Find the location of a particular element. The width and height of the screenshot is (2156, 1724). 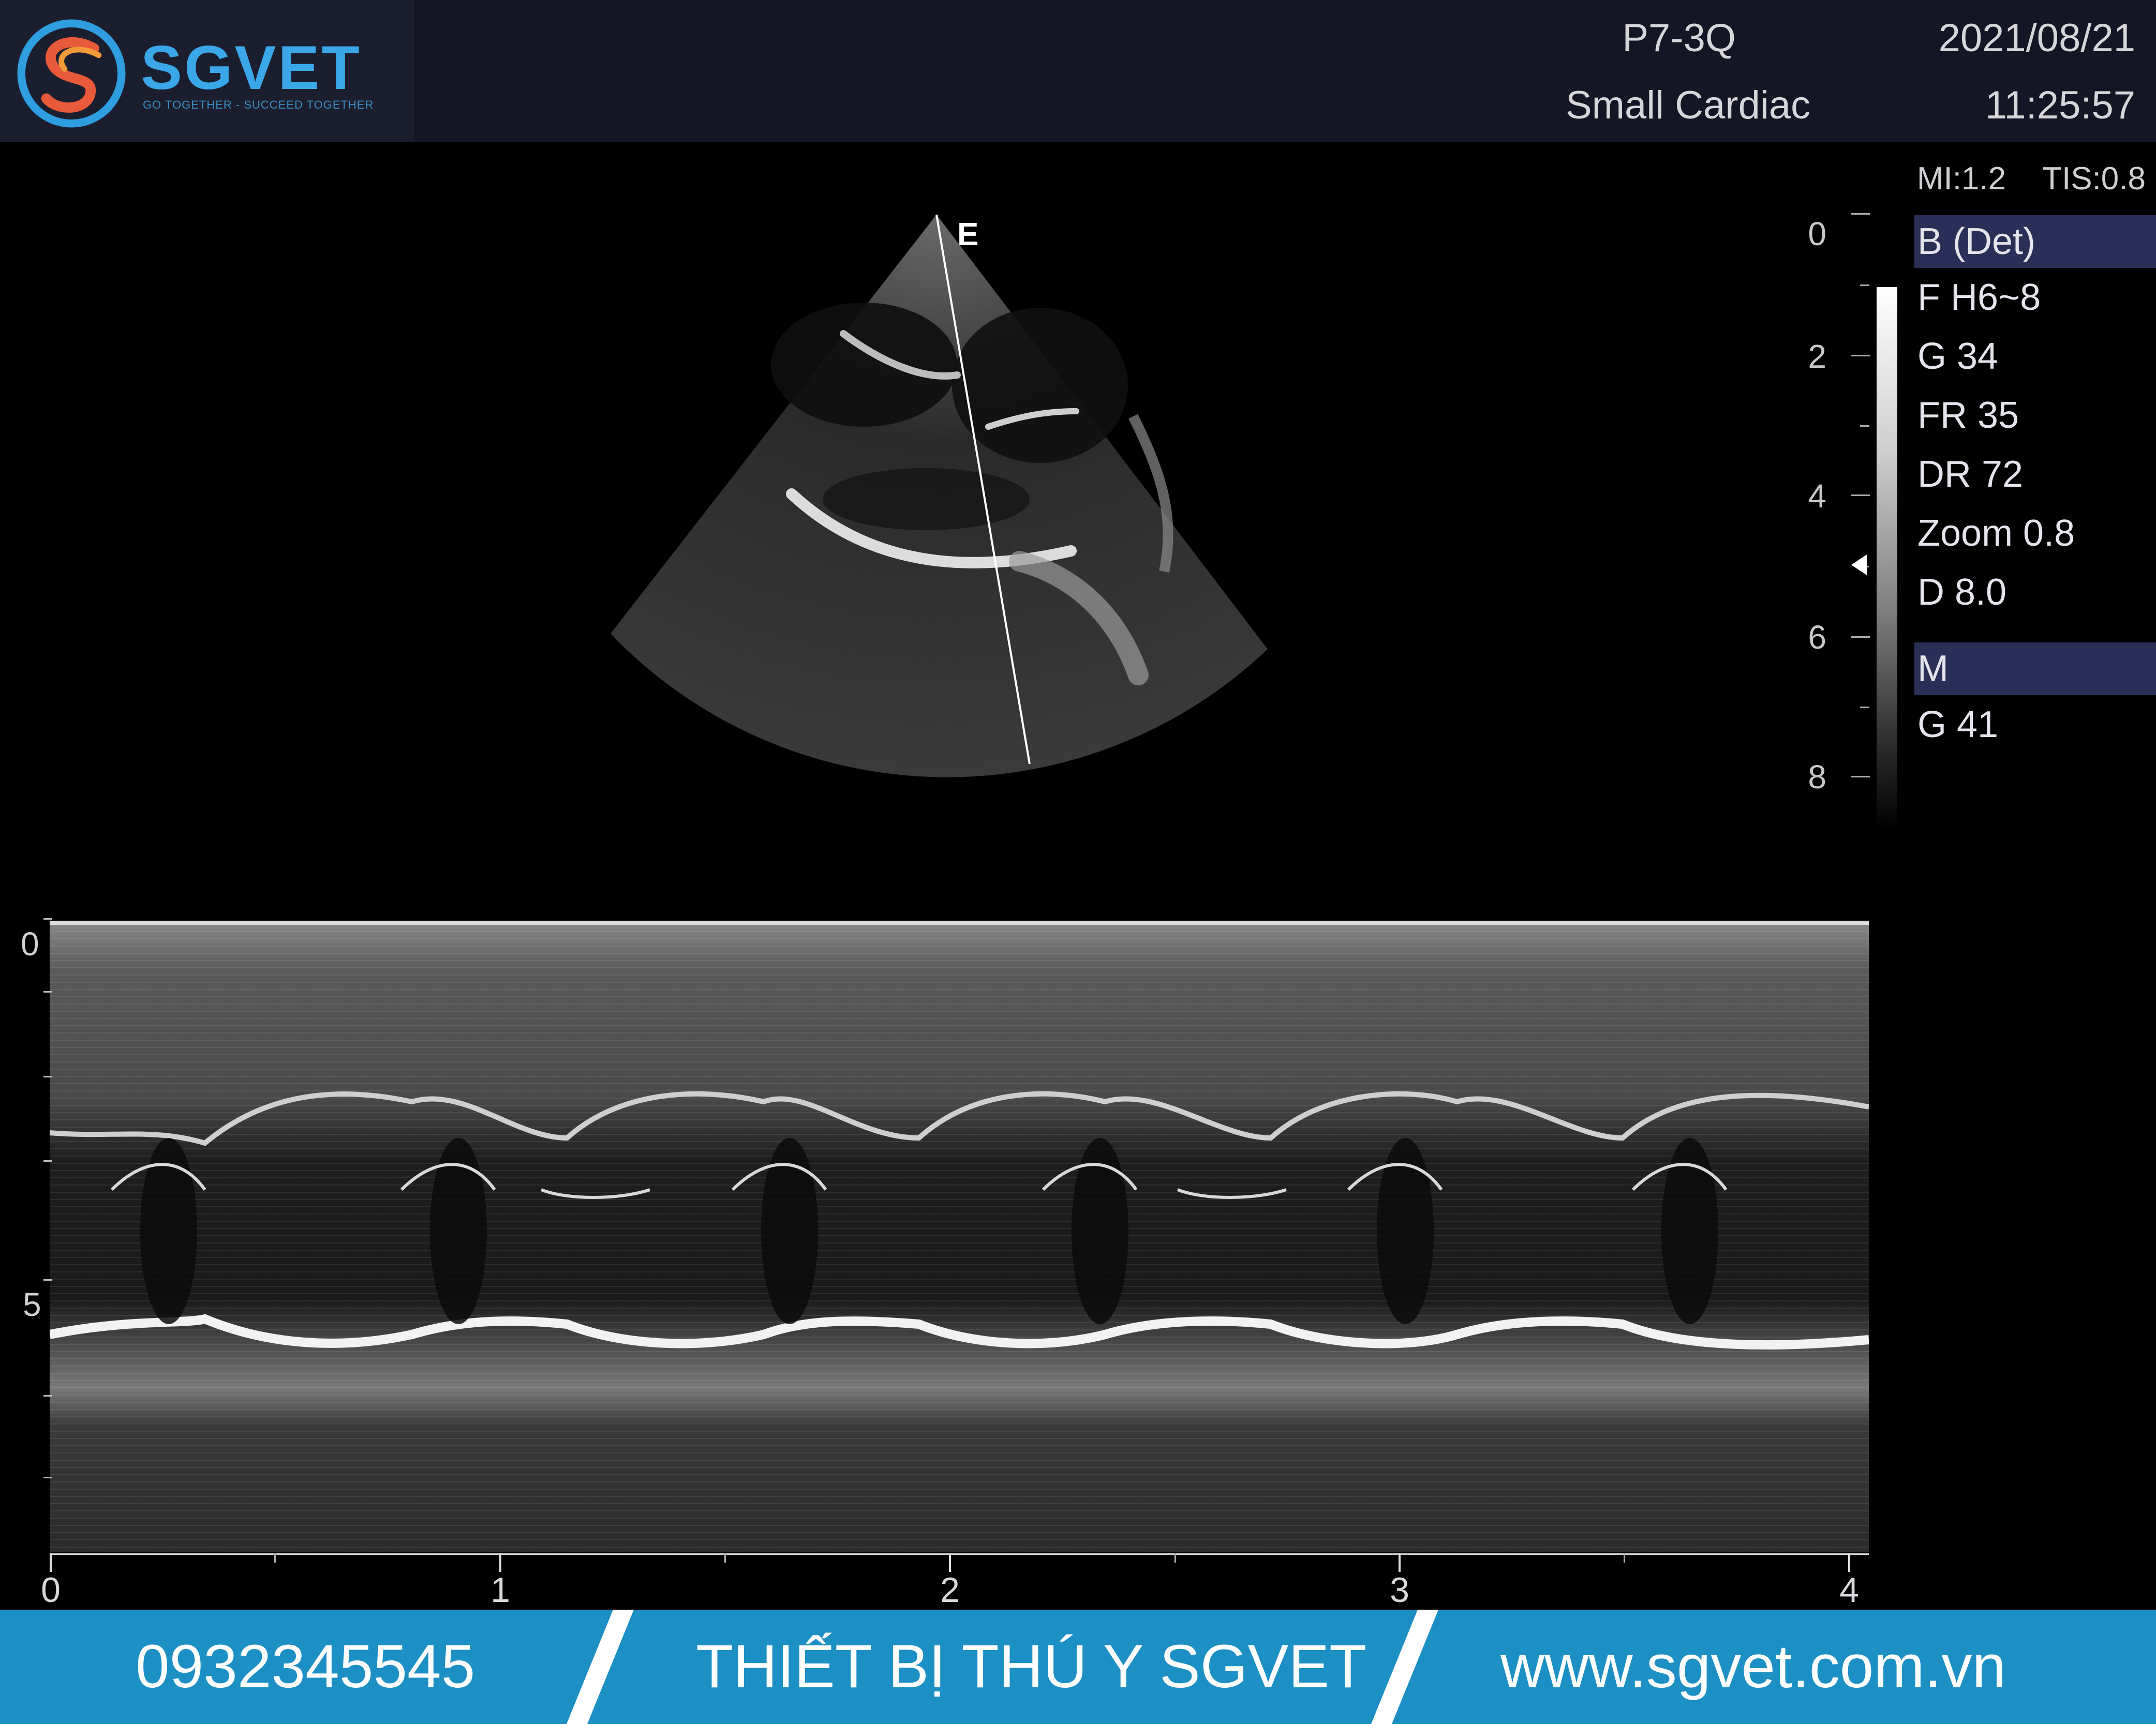

depth-label: 6 is located at coordinates (1817, 638).